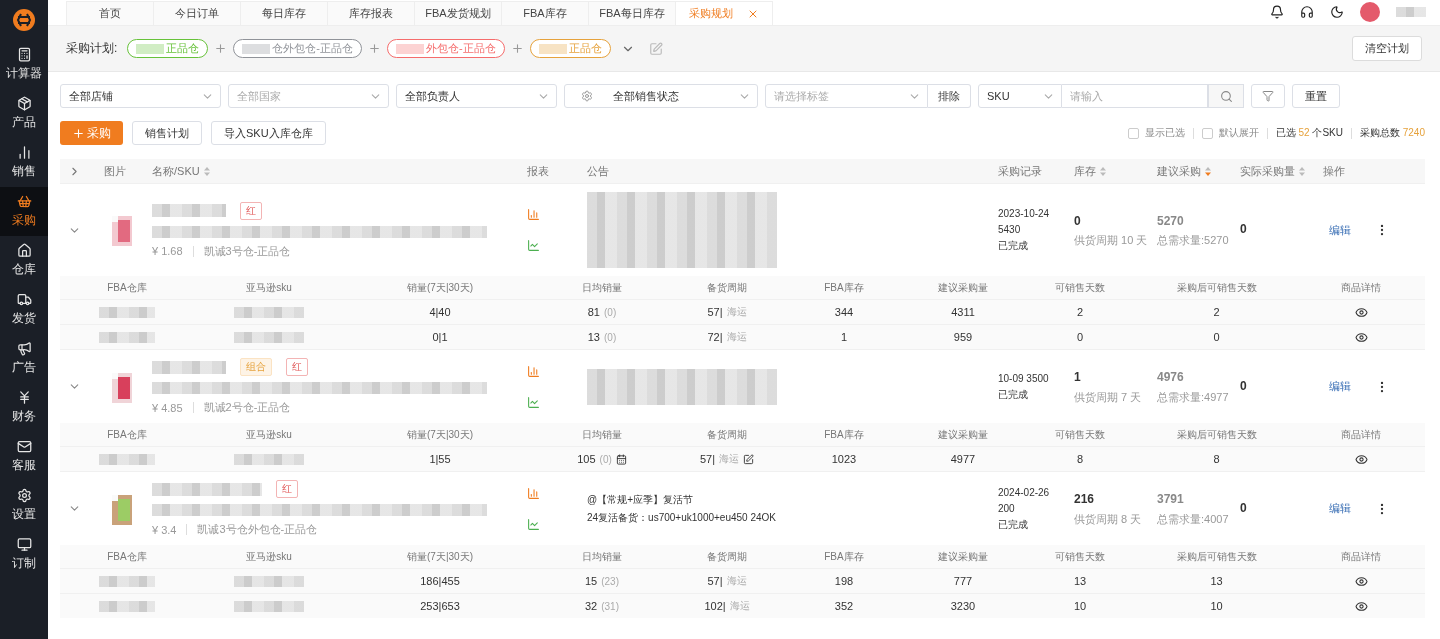 The image size is (1440, 639). Describe the element at coordinates (127, 287) in the screenshot. I see `column-header: FBA仓库` at that location.